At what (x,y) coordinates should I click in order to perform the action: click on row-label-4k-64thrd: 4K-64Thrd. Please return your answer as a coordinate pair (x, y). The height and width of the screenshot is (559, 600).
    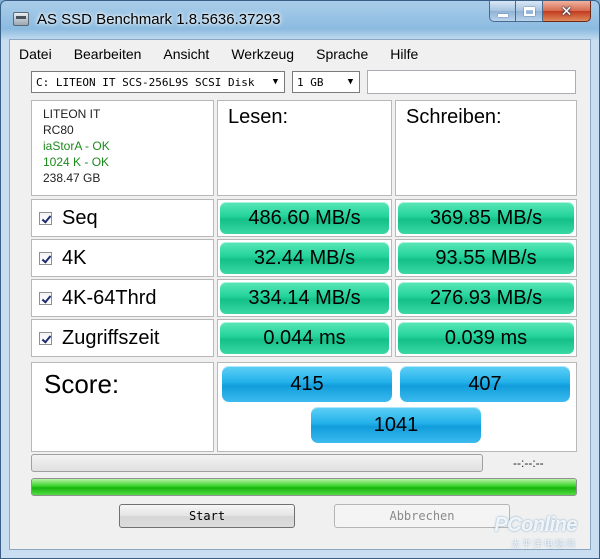
    Looking at the image, I should click on (122, 298).